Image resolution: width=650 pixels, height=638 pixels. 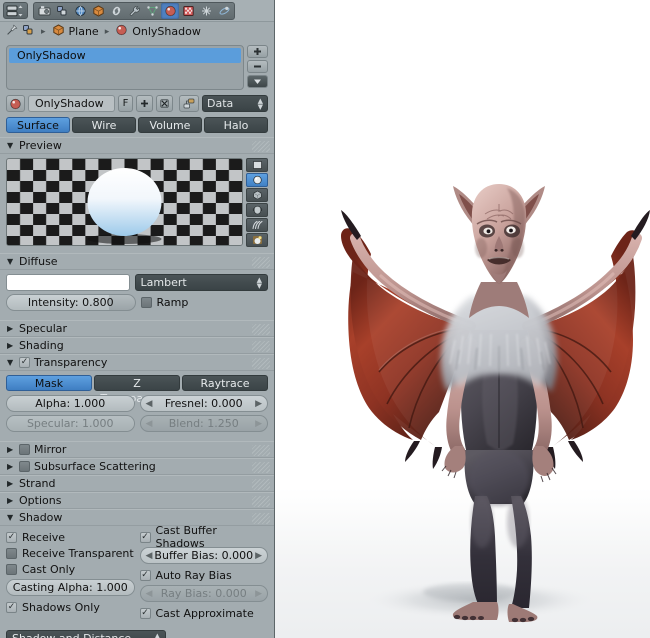 What do you see at coordinates (41, 345) in the screenshot?
I see `panel-title-shading: Shading` at bounding box center [41, 345].